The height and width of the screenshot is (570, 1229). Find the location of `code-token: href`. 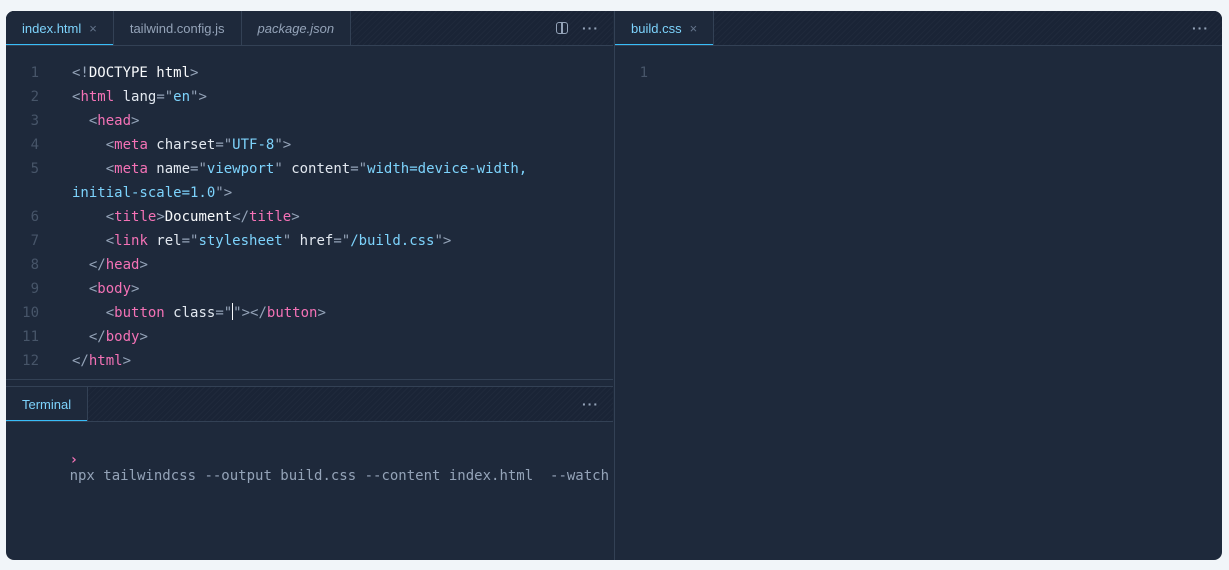

code-token: href is located at coordinates (312, 241).